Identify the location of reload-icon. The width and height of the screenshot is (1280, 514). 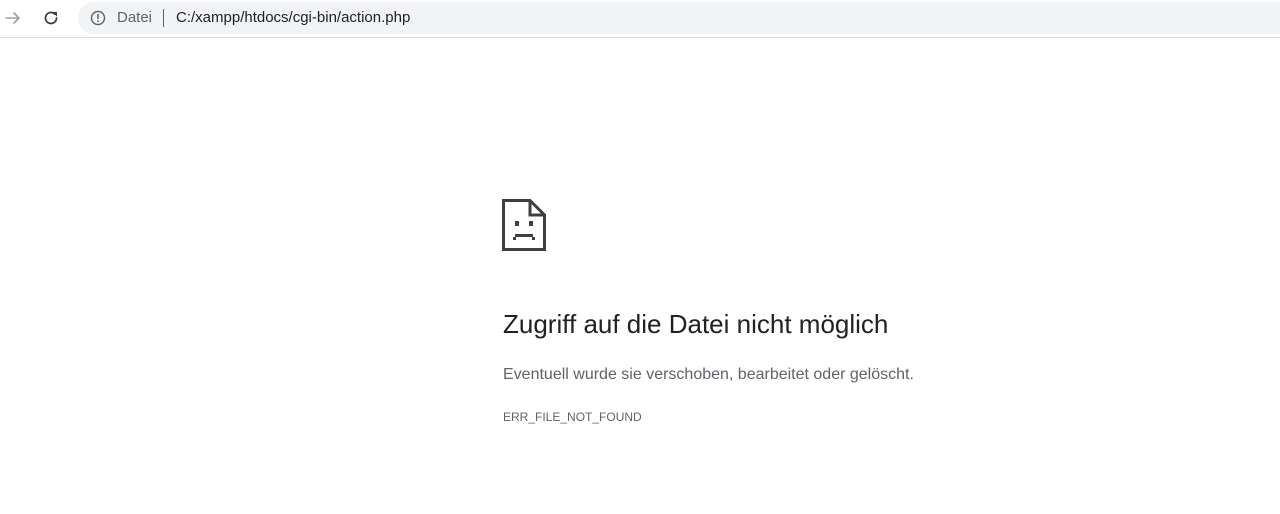
(51, 18).